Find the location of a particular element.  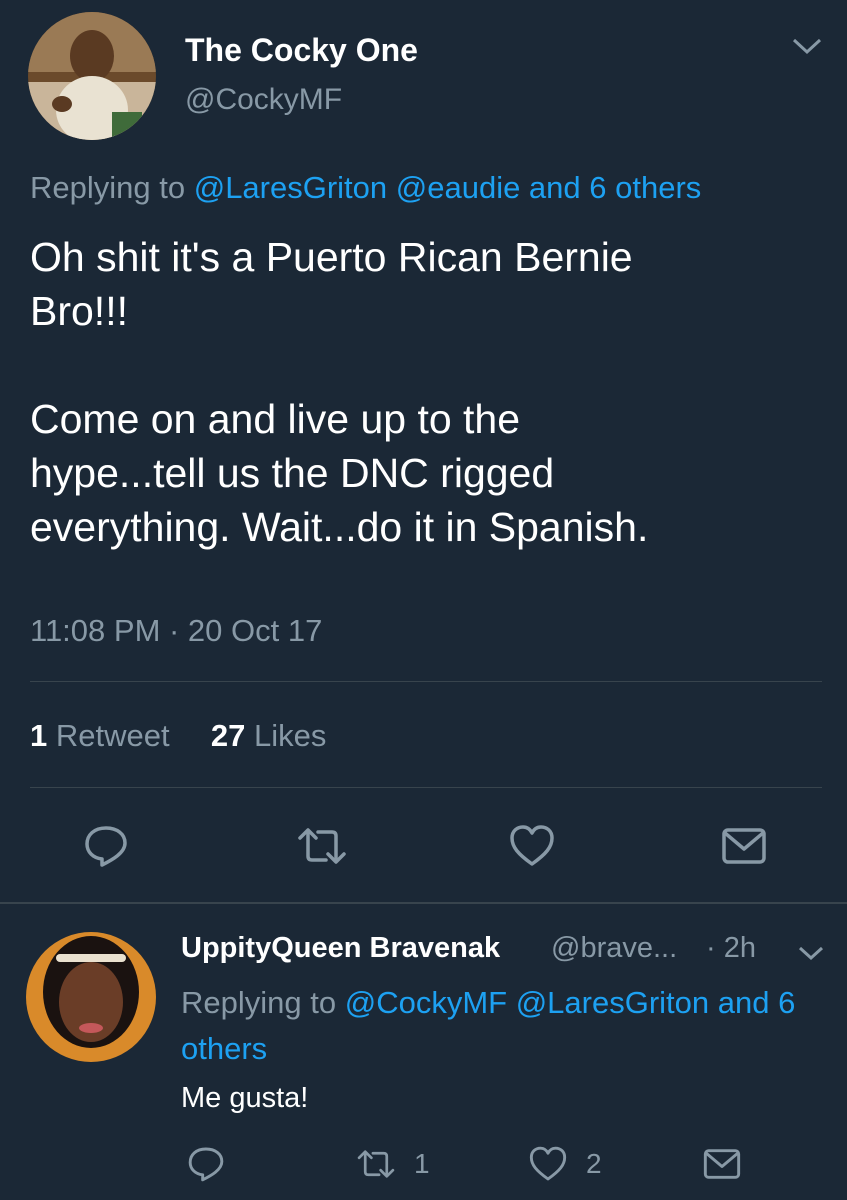

tweet-stats: 1 Retweet 27 Likes is located at coordinates (178, 736).